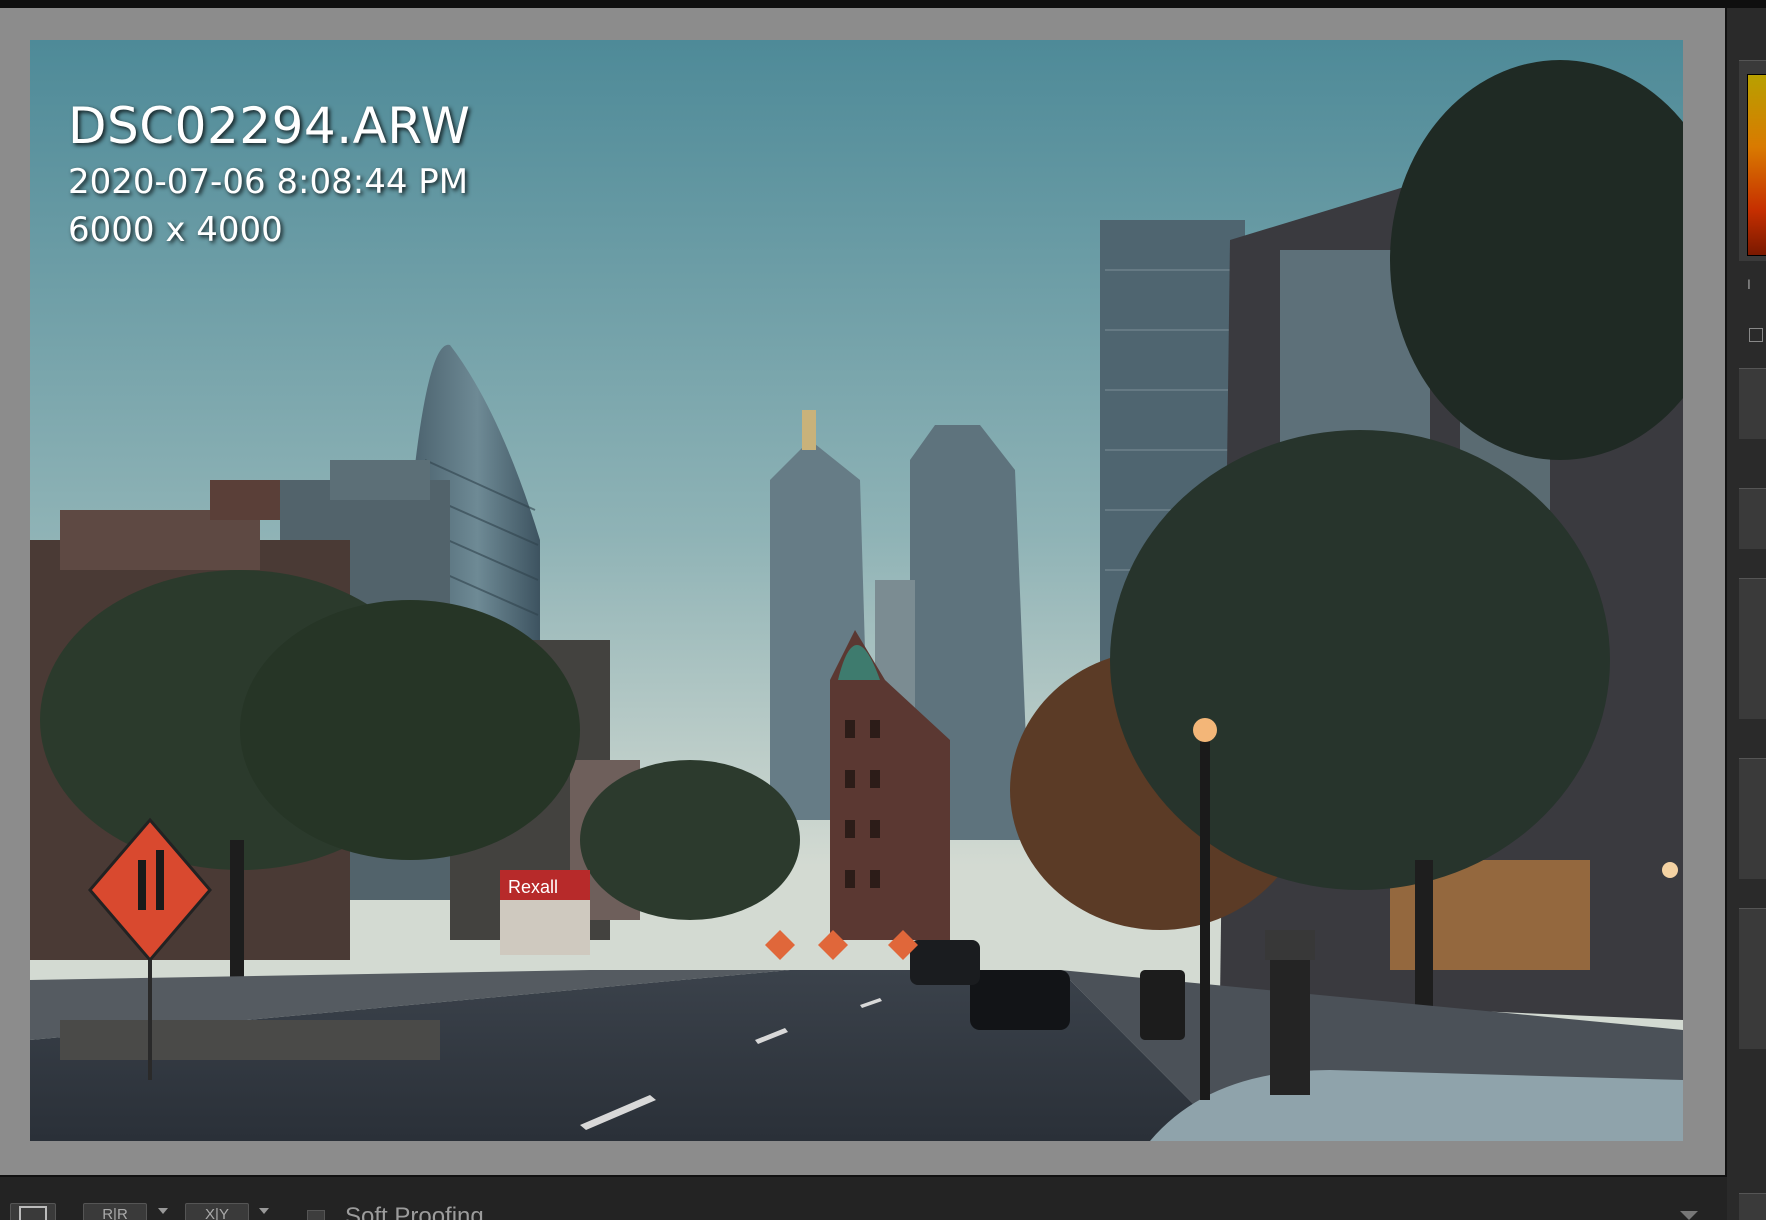 This screenshot has width=1766, height=1220. Describe the element at coordinates (863, 1197) in the screenshot. I see `toolbar: R|R X|Y Soft Proofing` at that location.